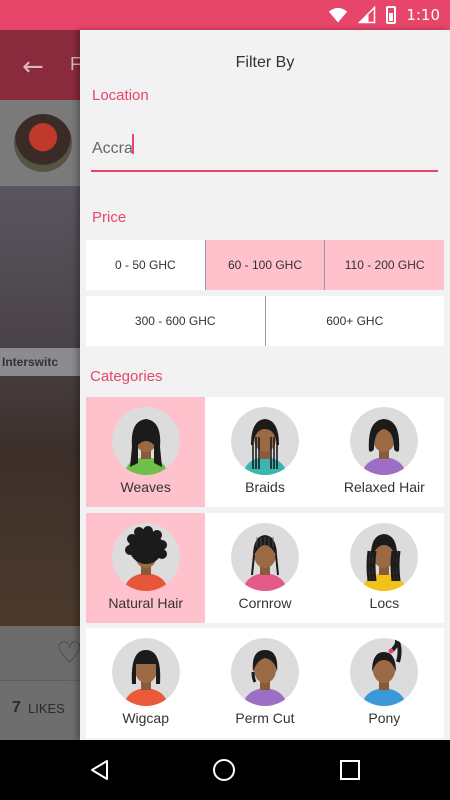  I want to click on back-arrow-icon: ←, so click(33, 67).